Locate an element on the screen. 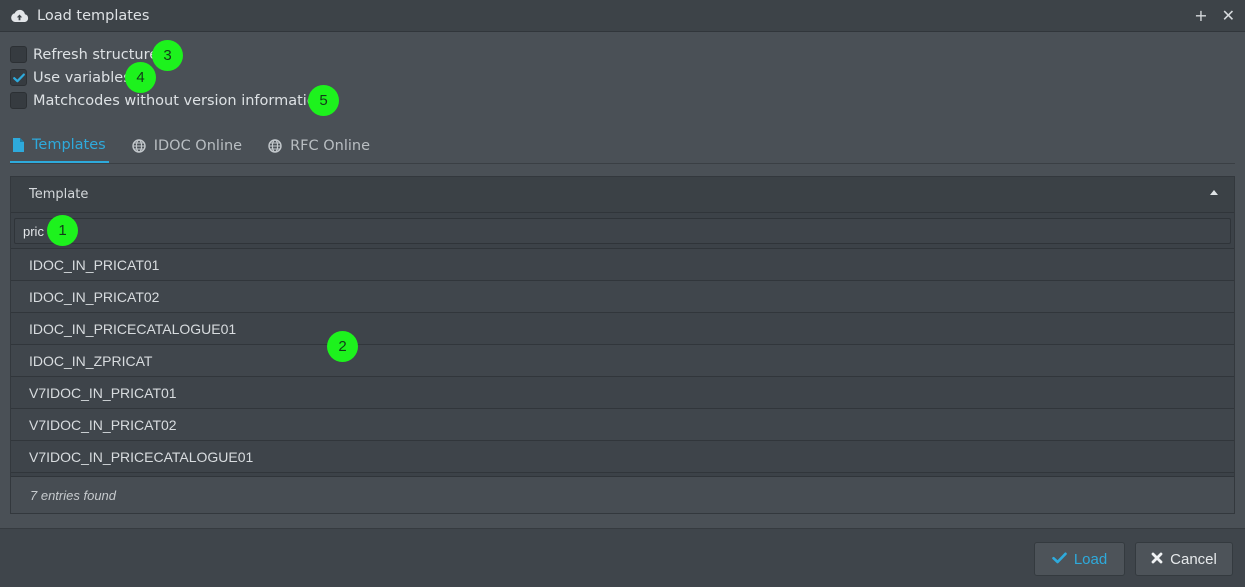 Image resolution: width=1245 pixels, height=587 pixels. use-variables-label: Use variables is located at coordinates (82, 77).